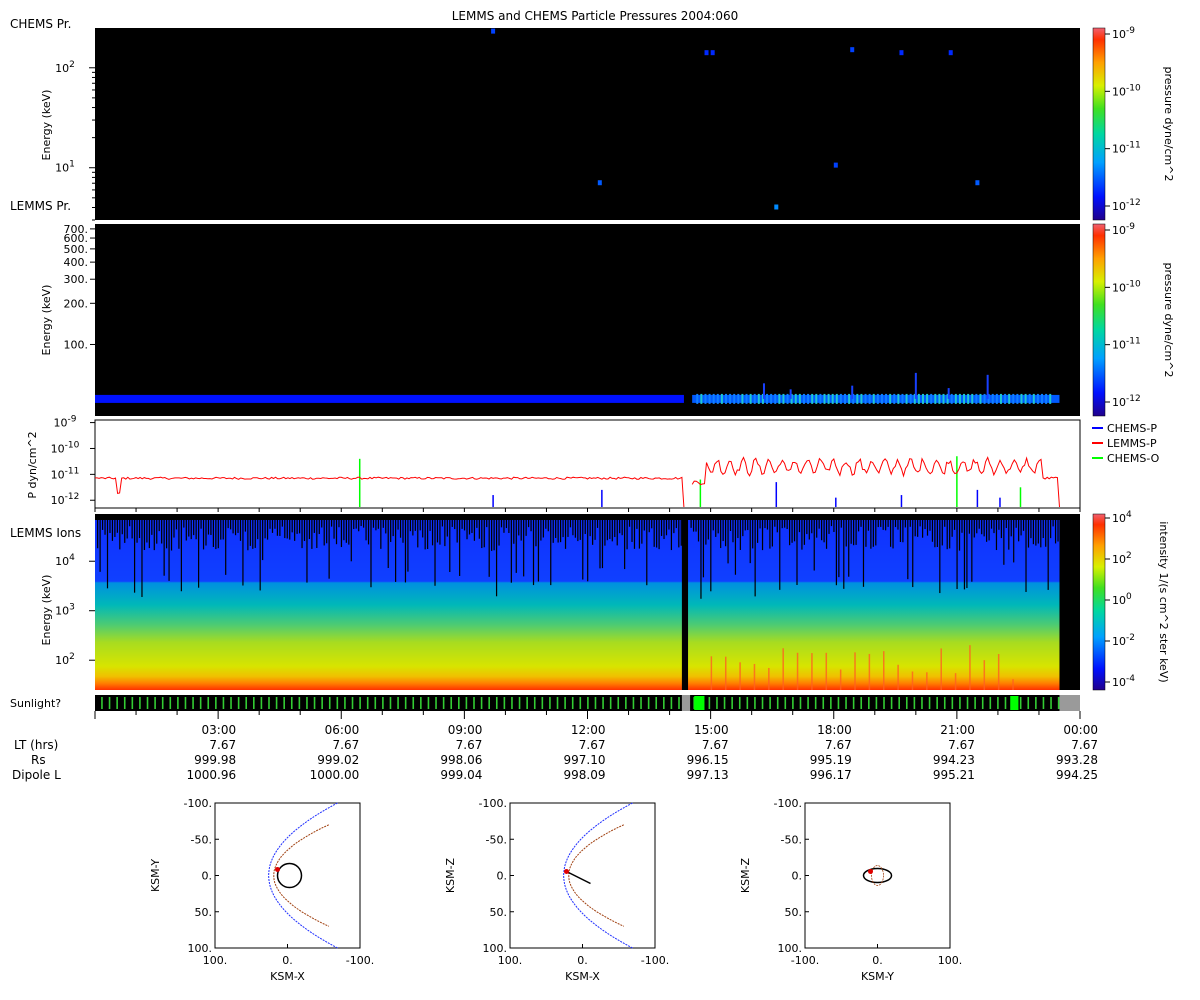 This screenshot has height=1000, width=1200. What do you see at coordinates (261, 890) in the screenshot?
I see `orbit-plot: -100.-50.0.50.100.100. 0. -100.KSM-XKSM-Y` at bounding box center [261, 890].